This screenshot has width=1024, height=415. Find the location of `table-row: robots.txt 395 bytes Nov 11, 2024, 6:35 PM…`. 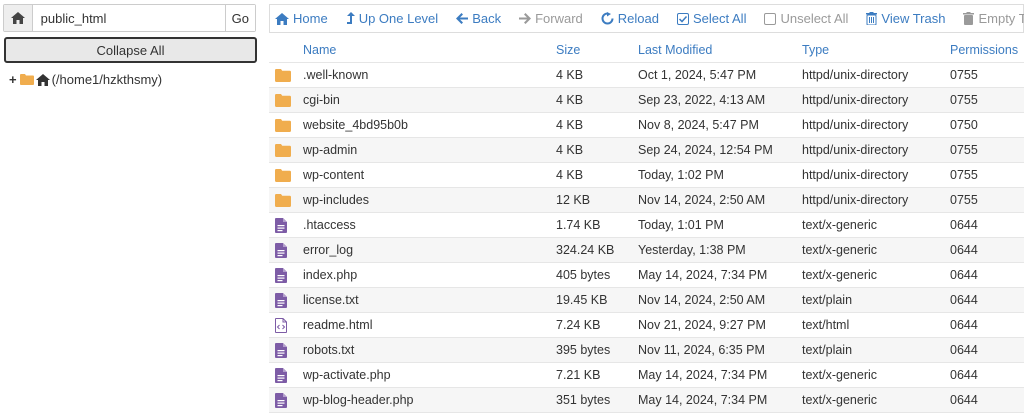

table-row: robots.txt 395 bytes Nov 11, 2024, 6:35 PM… is located at coordinates (646, 350).